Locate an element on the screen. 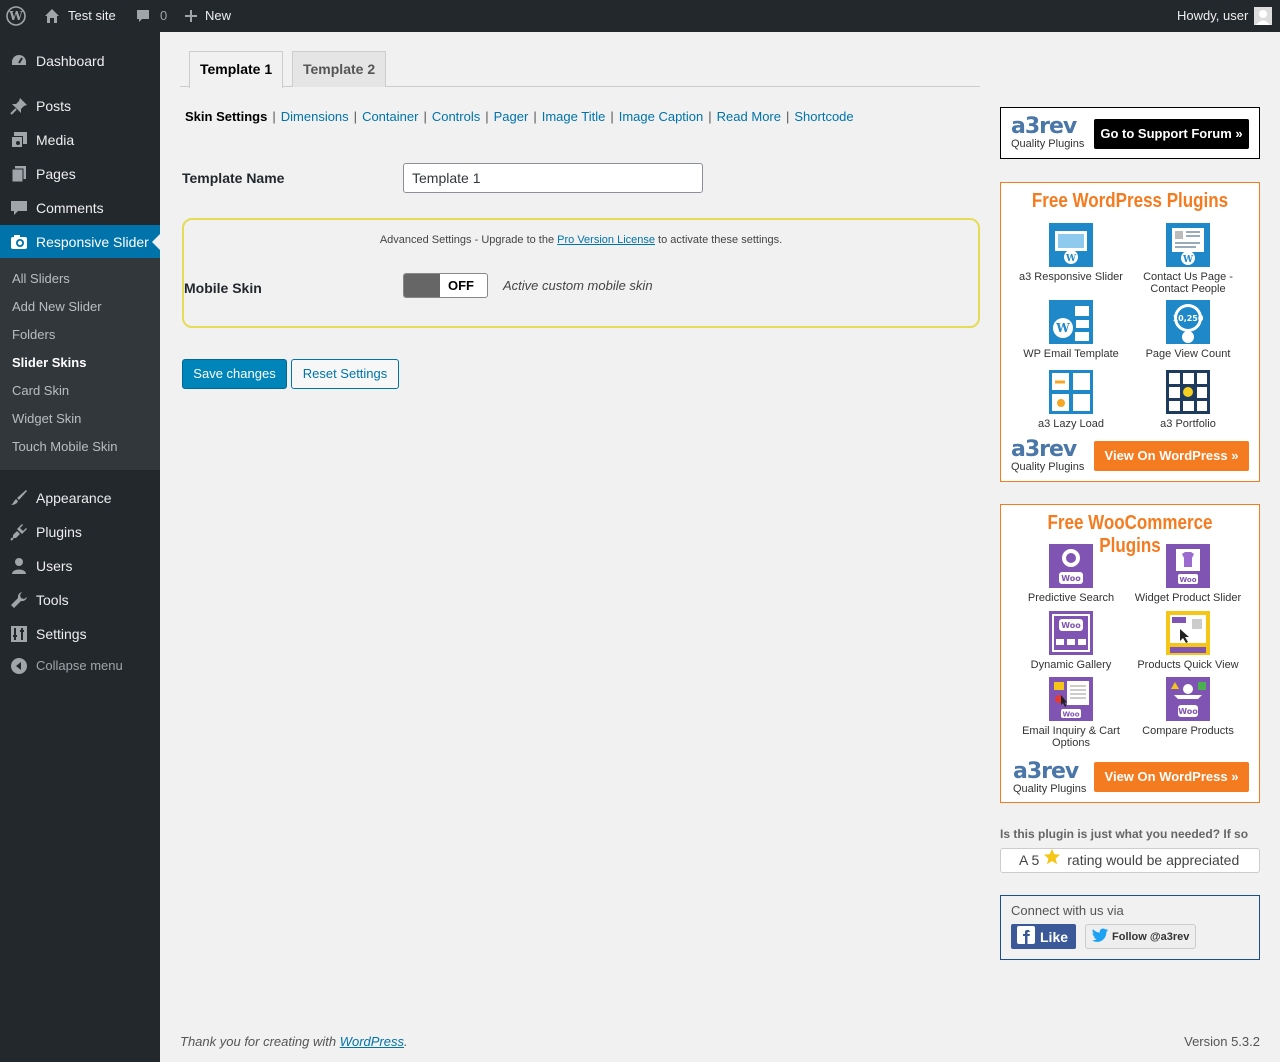 The height and width of the screenshot is (1062, 1280). plugin-contact-us-page: W Contact Us Page - Contact People is located at coordinates (1188, 259).